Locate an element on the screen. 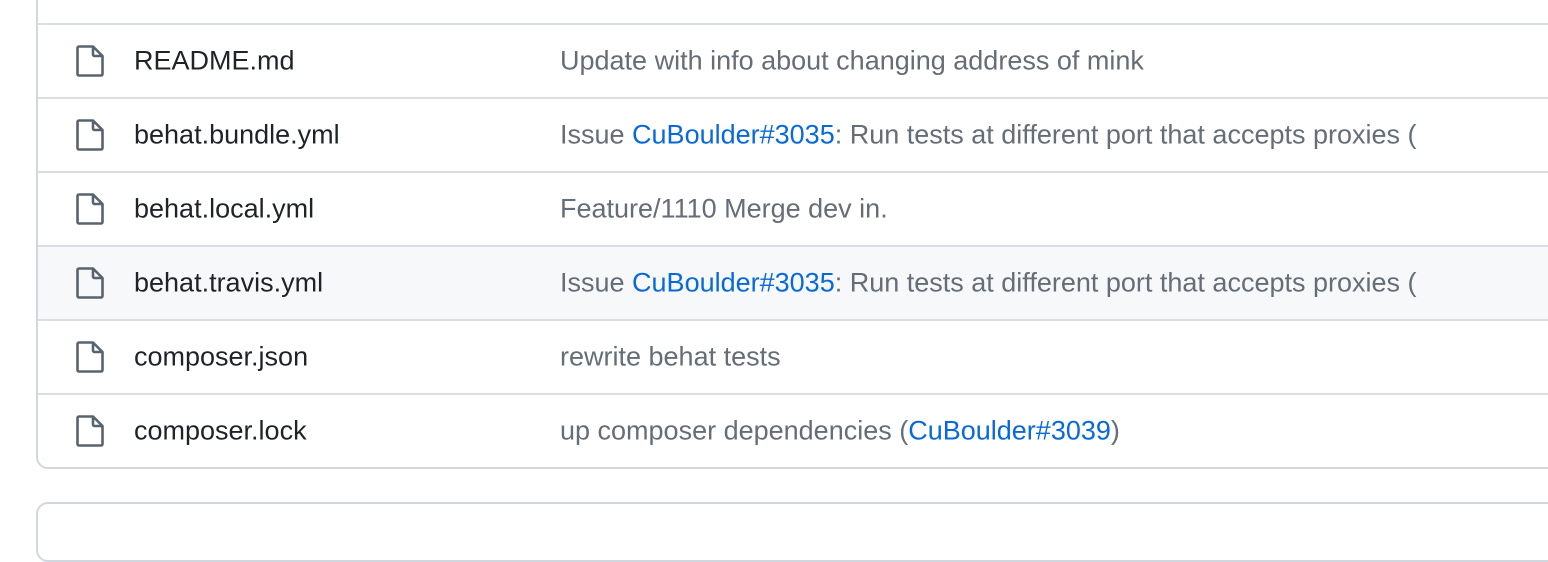 The height and width of the screenshot is (562, 1548). file-name-link: behat.local.yml is located at coordinates (224, 209).